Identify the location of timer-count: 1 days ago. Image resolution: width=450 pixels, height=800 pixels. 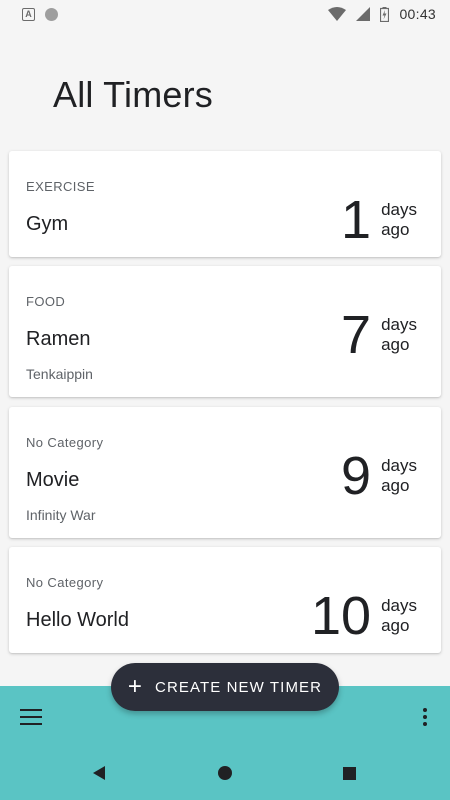
(379, 220).